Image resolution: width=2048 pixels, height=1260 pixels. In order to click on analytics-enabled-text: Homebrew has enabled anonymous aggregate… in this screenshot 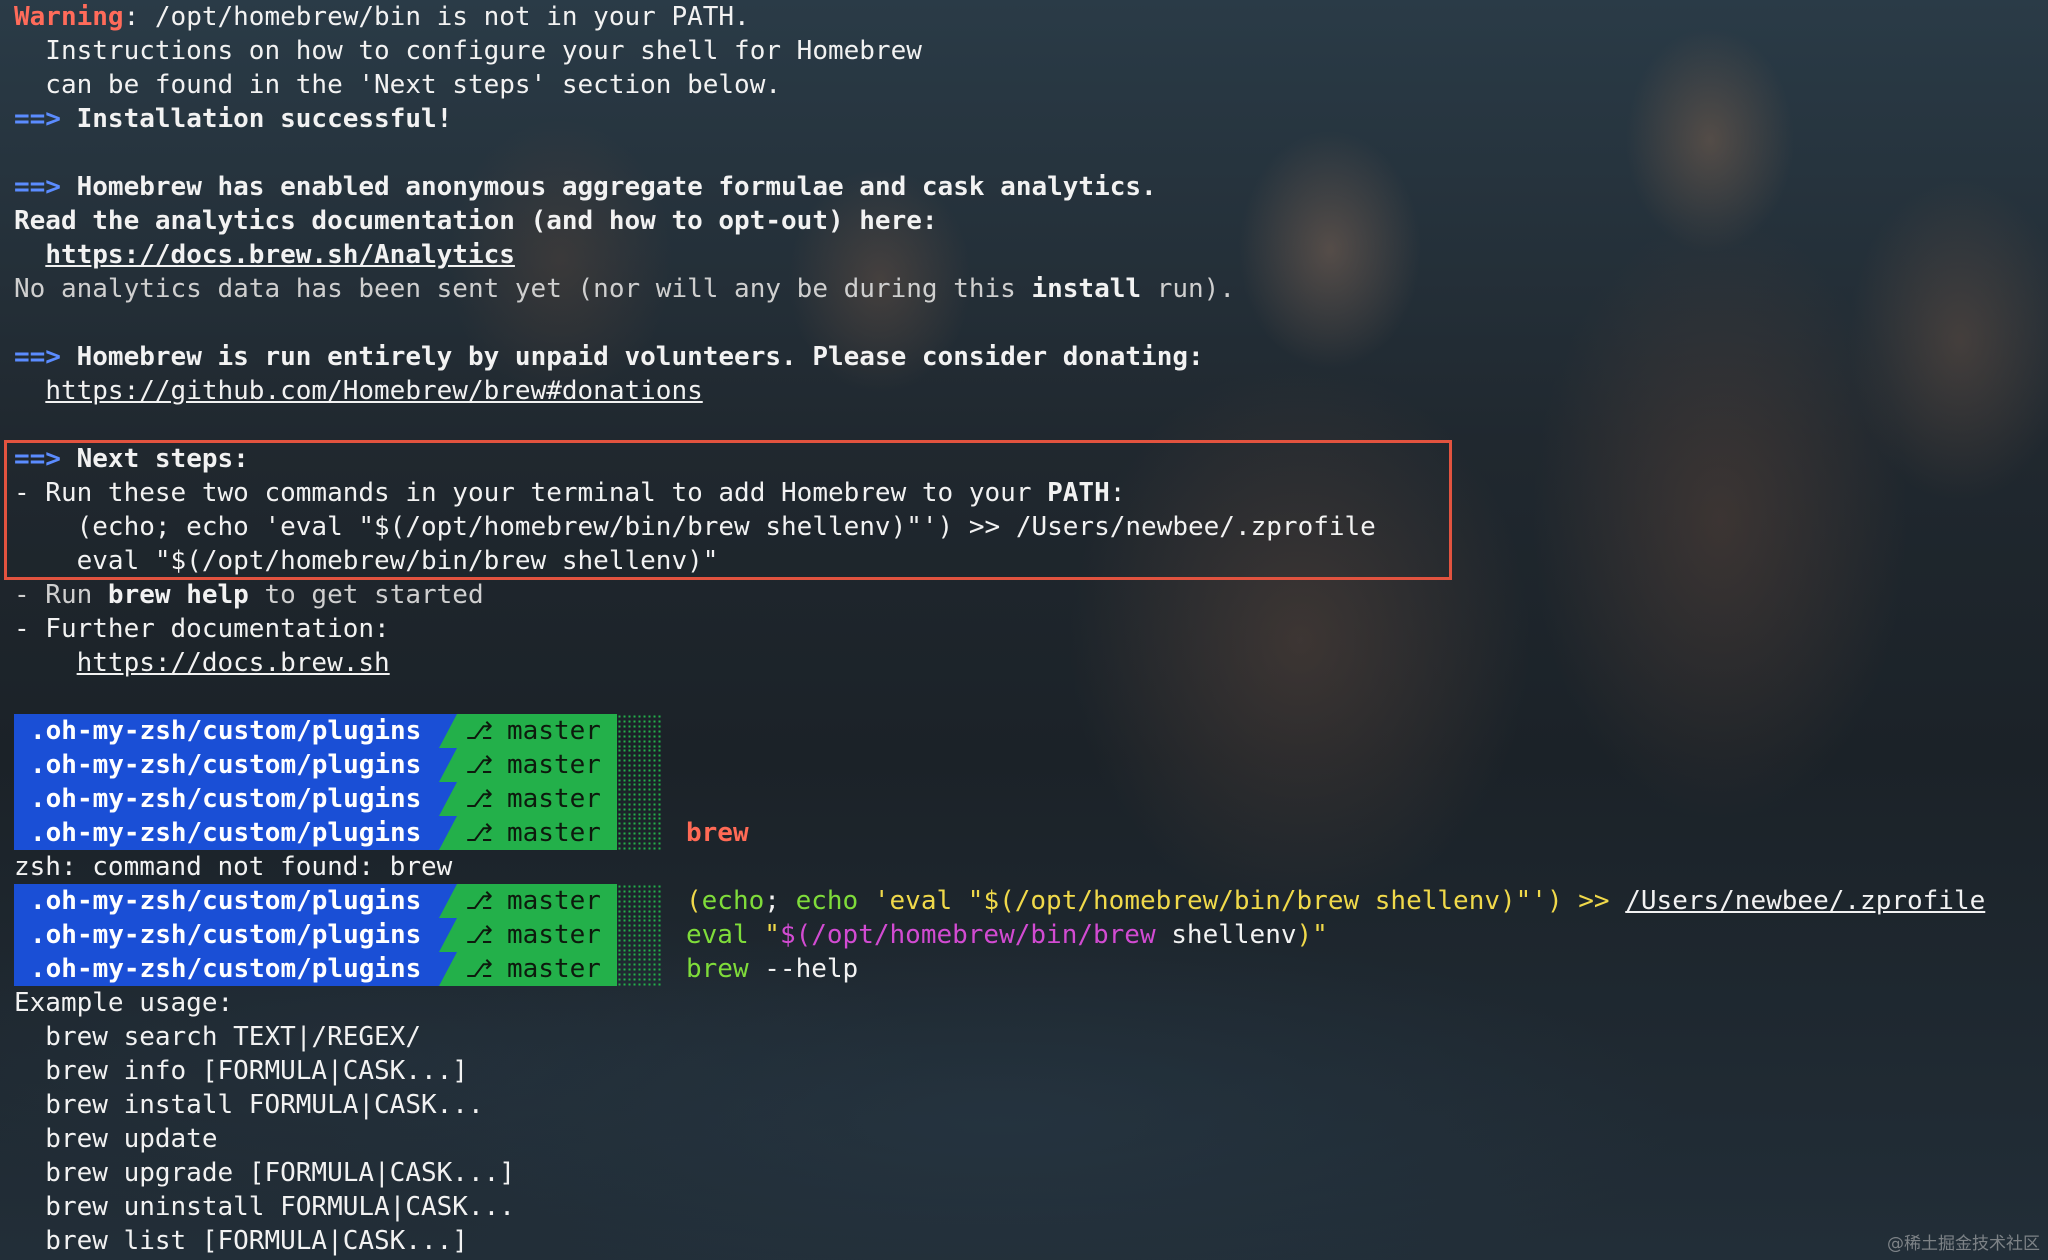, I will do `click(608, 187)`.